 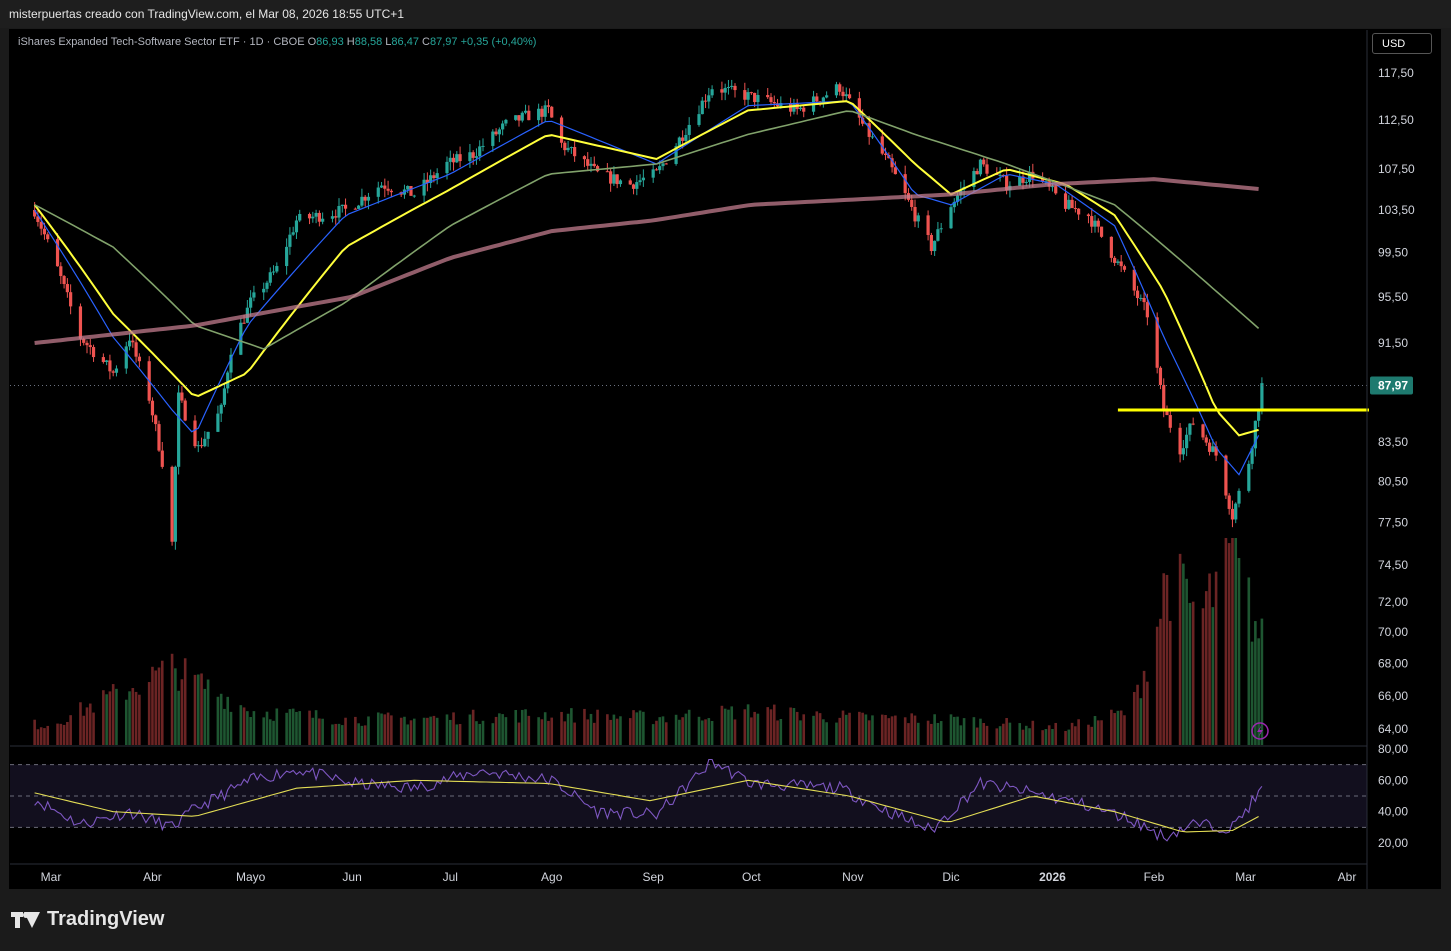 What do you see at coordinates (426, 42) in the screenshot?
I see `close-label: C` at bounding box center [426, 42].